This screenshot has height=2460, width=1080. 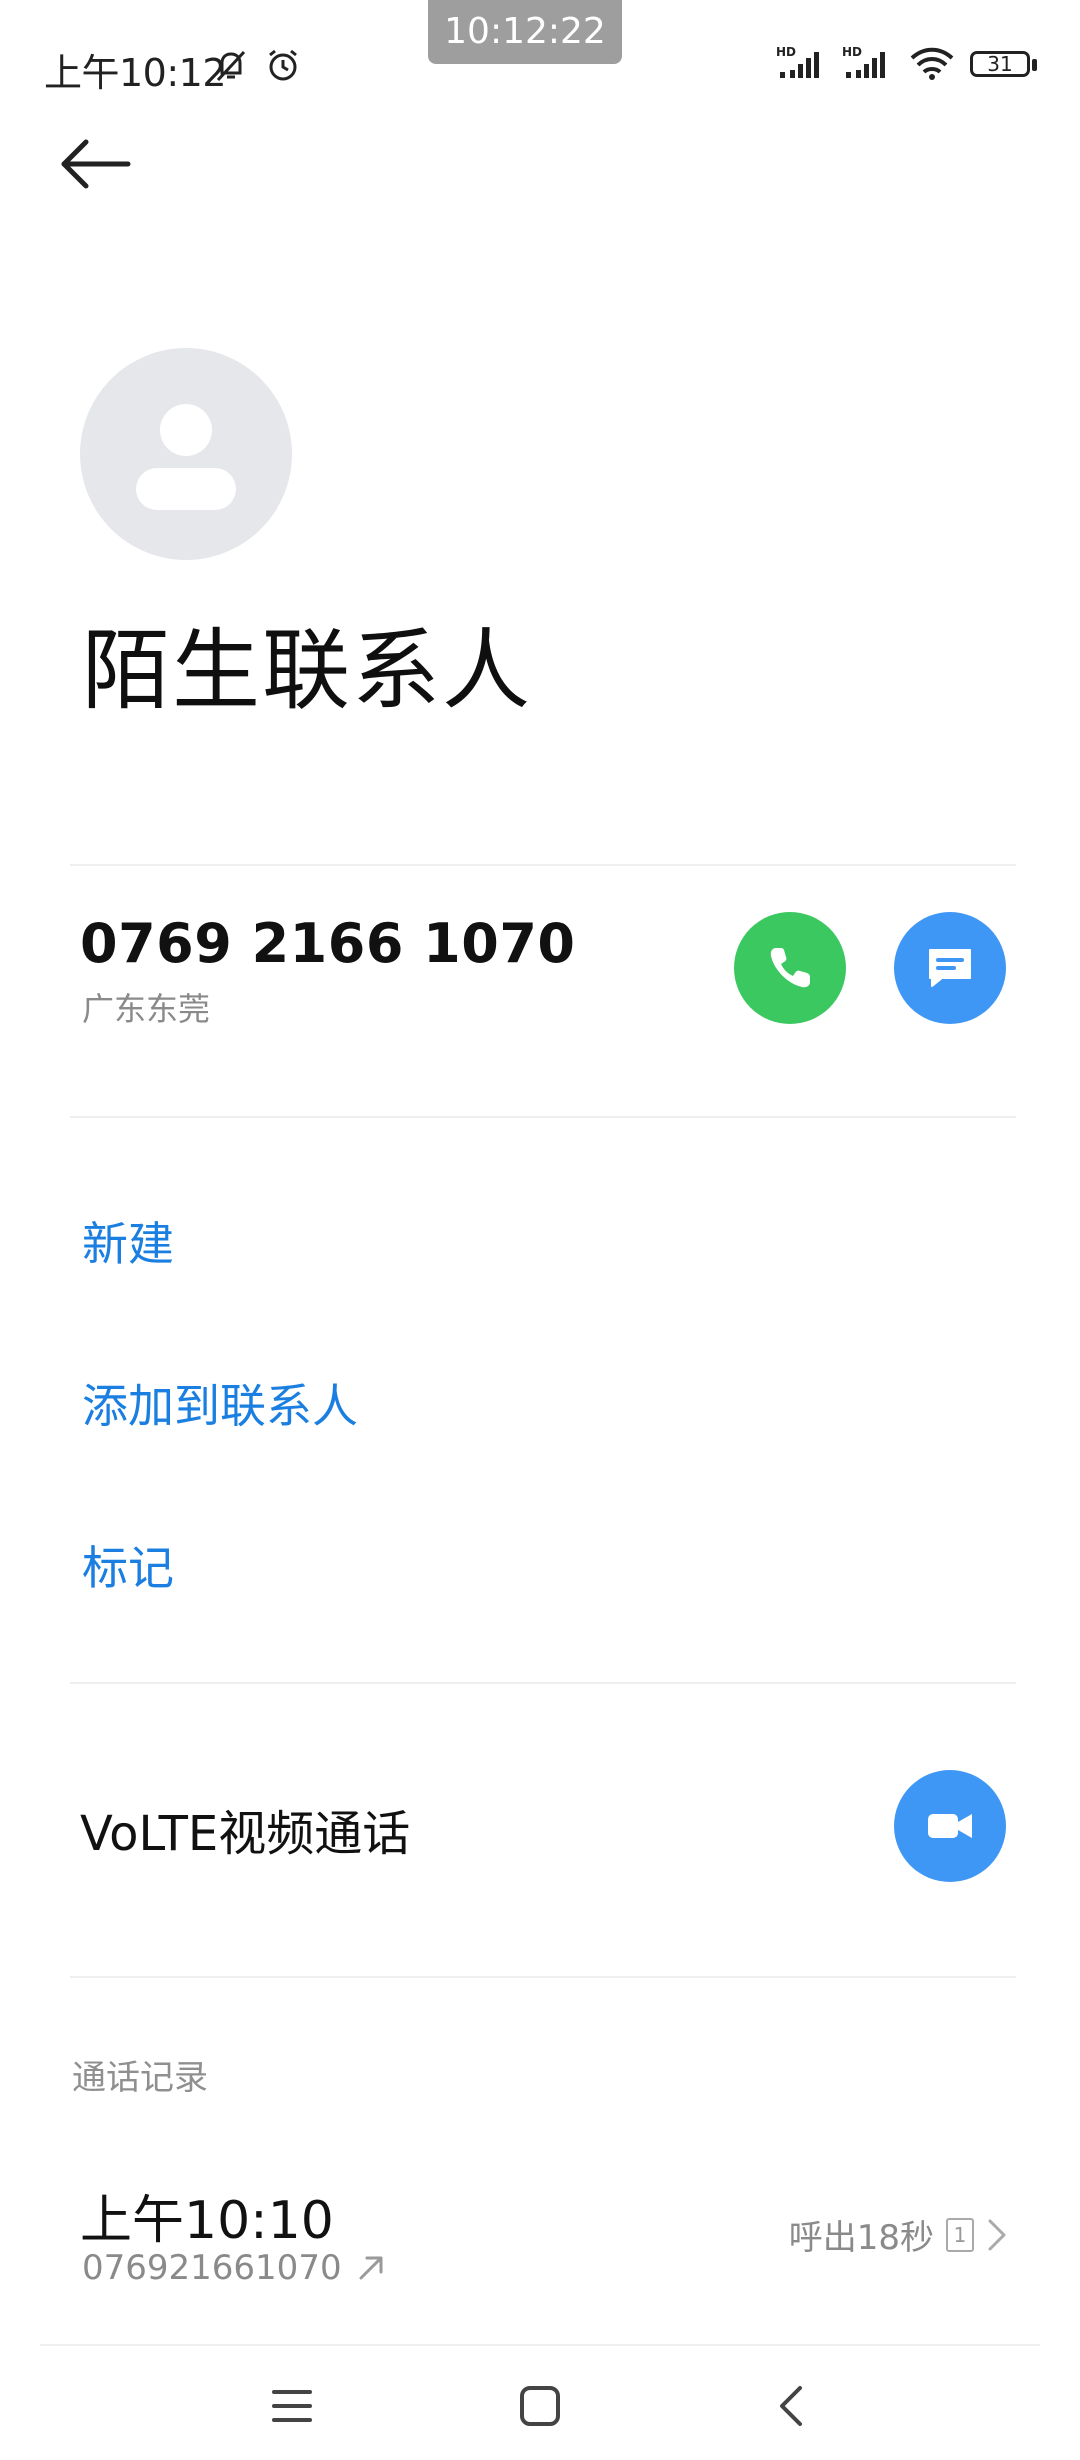 What do you see at coordinates (932, 65) in the screenshot?
I see `wifi-icon` at bounding box center [932, 65].